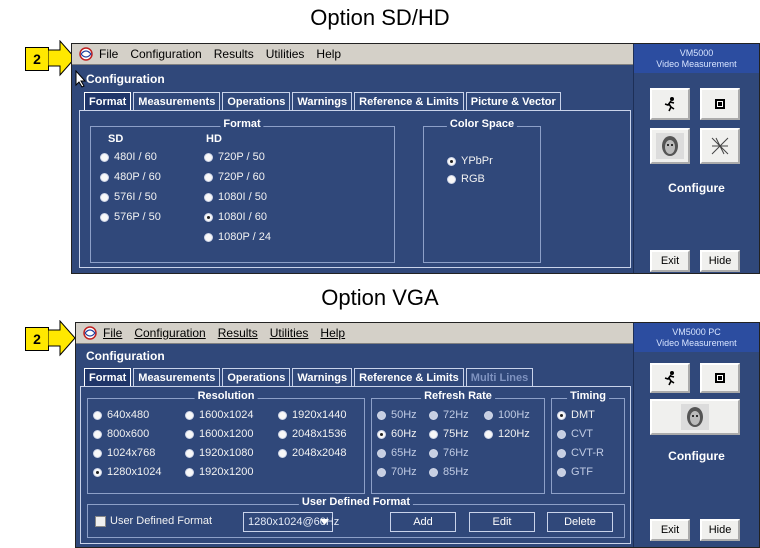 The image size is (760, 548). I want to click on radio-2048x2048: 2048x2048, so click(312, 453).